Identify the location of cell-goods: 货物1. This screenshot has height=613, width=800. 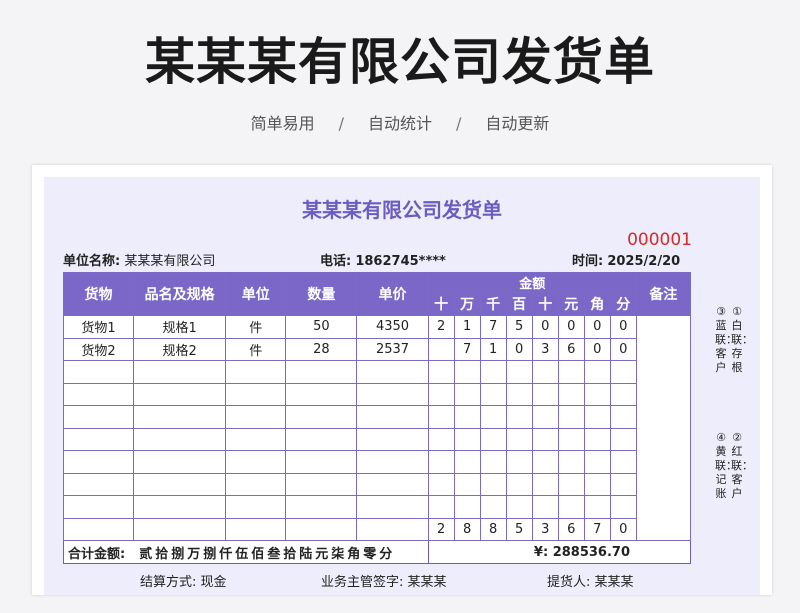
(98, 327).